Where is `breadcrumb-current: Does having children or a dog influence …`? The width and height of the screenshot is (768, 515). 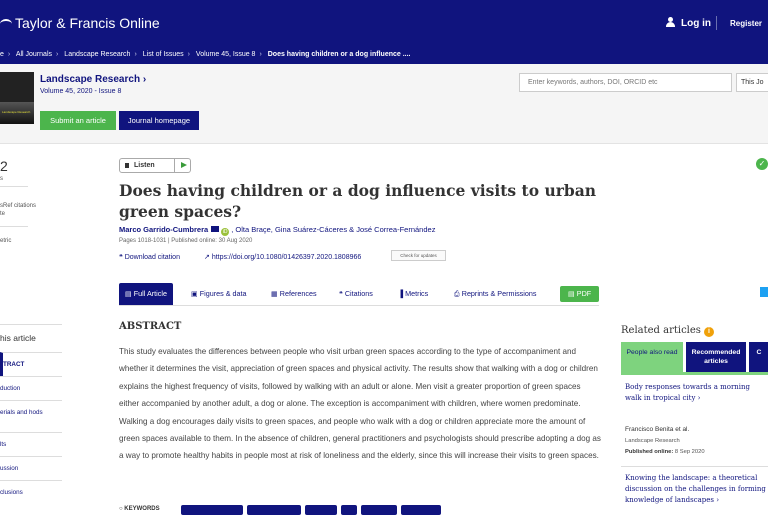
breadcrumb-current: Does having children or a dog influence … is located at coordinates (339, 54).